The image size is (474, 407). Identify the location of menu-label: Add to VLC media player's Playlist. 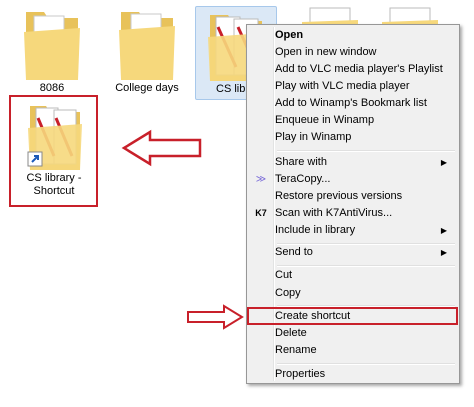
(359, 69).